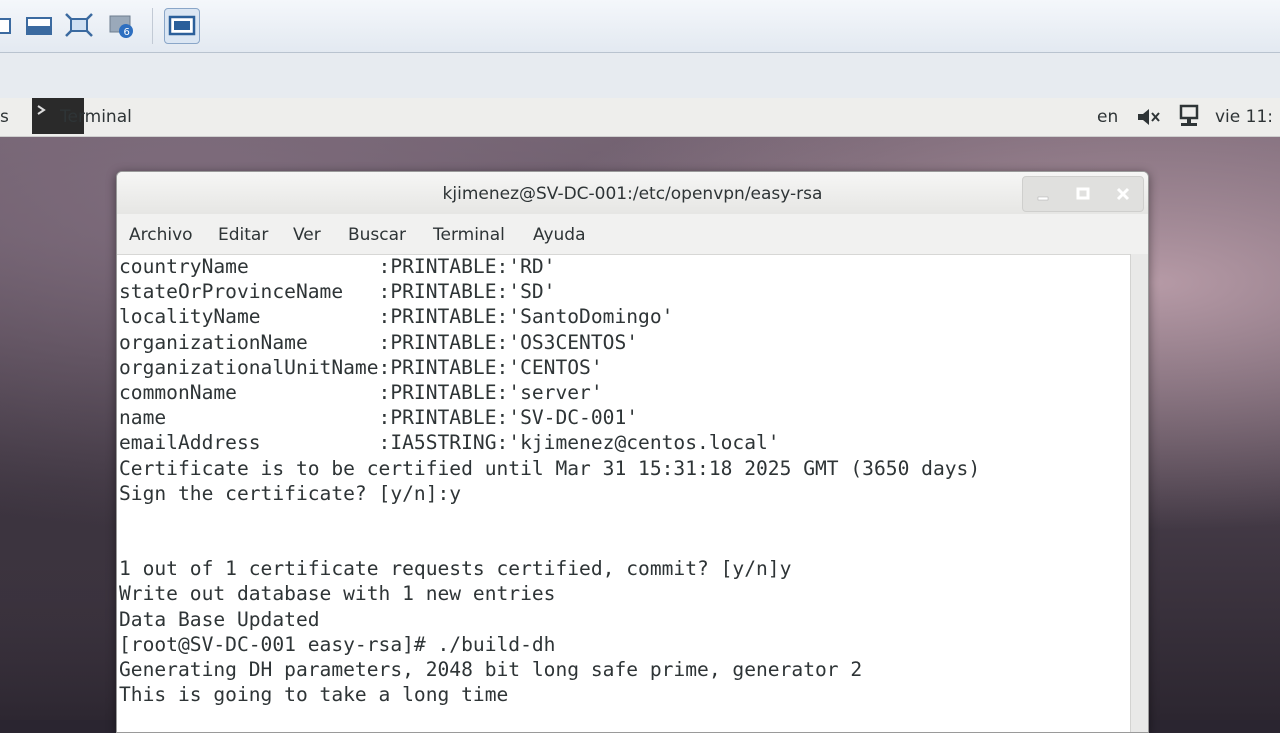  Describe the element at coordinates (377, 235) in the screenshot. I see `menu-buscar: Buscar` at that location.